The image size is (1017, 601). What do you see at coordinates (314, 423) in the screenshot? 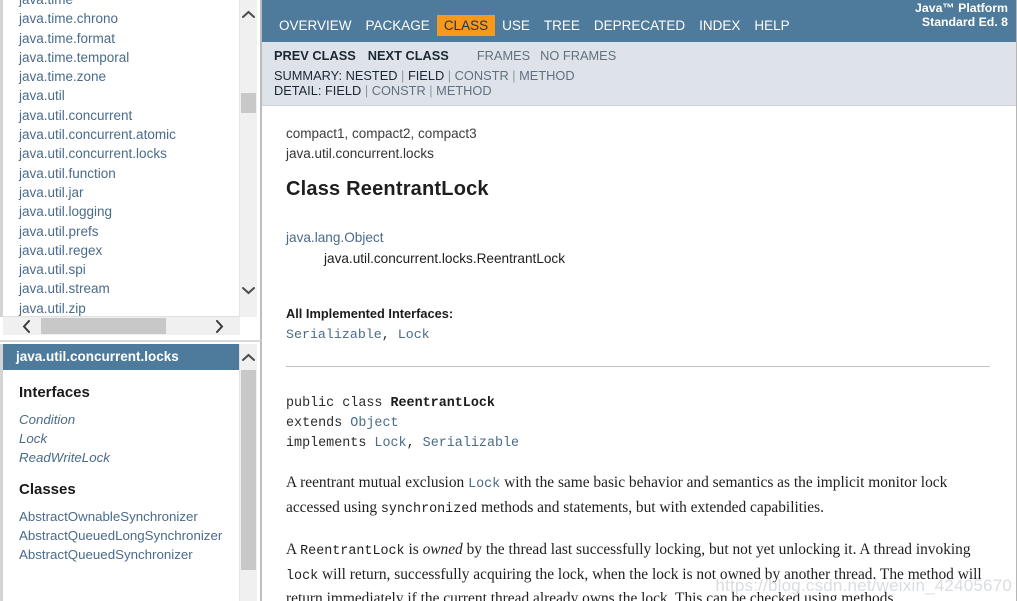
I see `declaration-extends-keyword: extends` at bounding box center [314, 423].